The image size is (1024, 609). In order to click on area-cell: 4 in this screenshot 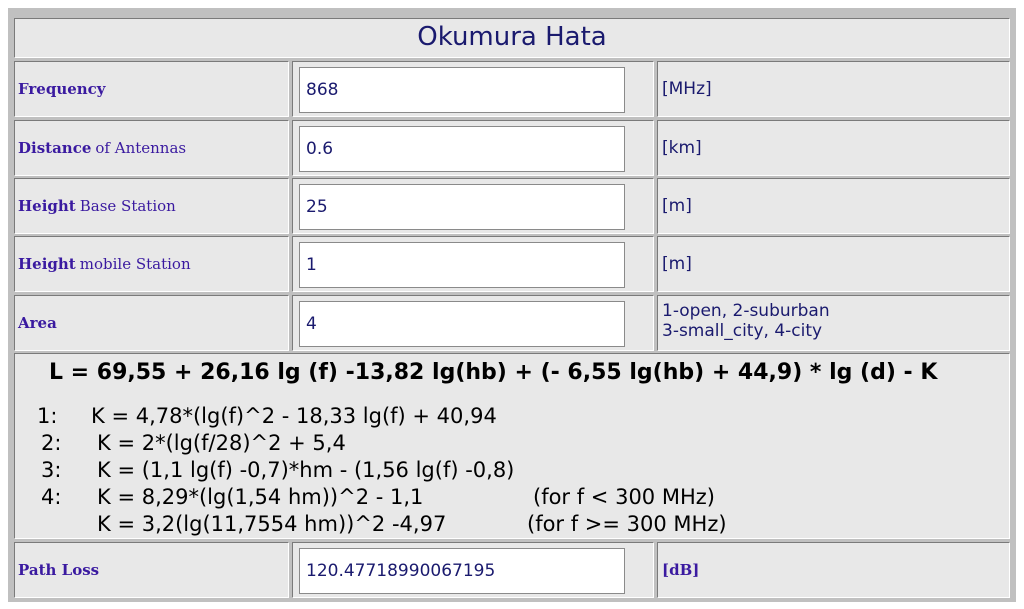, I will do `click(473, 323)`.